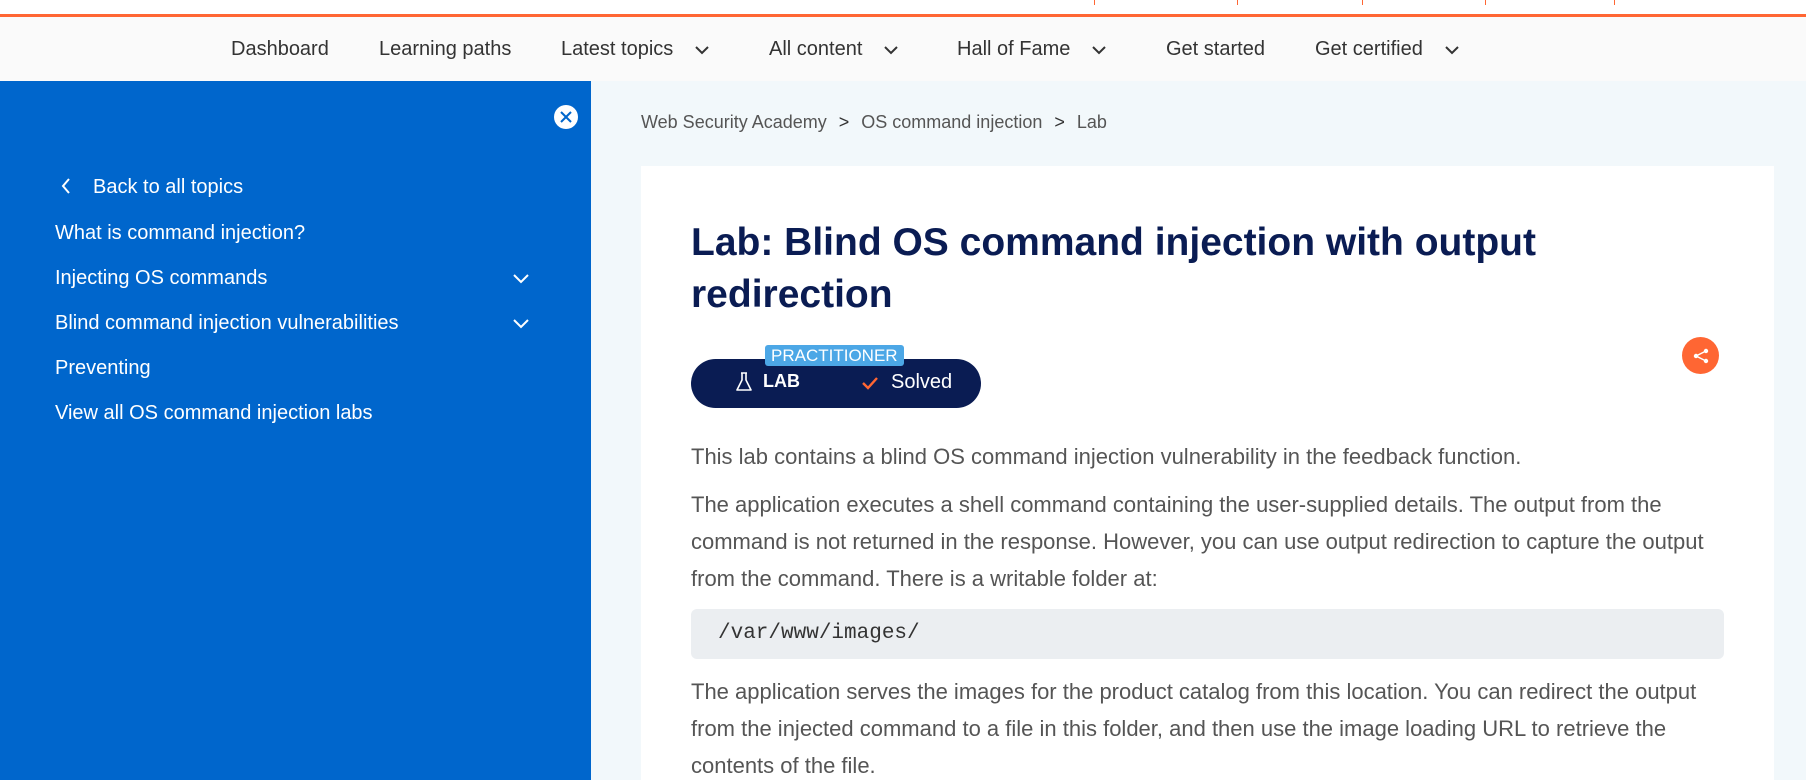 The image size is (1806, 780). Describe the element at coordinates (870, 383) in the screenshot. I see `checkmark-icon` at that location.